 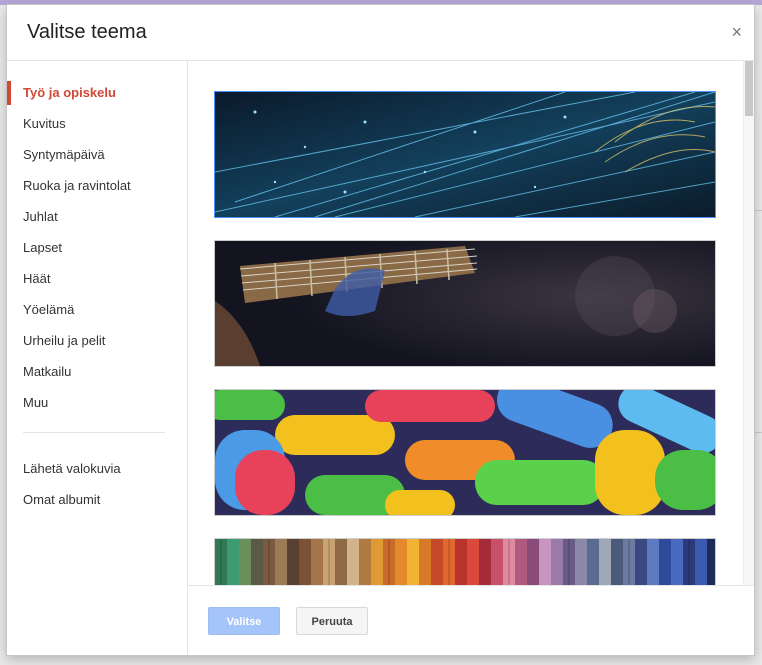 What do you see at coordinates (244, 621) in the screenshot?
I see `select-button: Valitse` at bounding box center [244, 621].